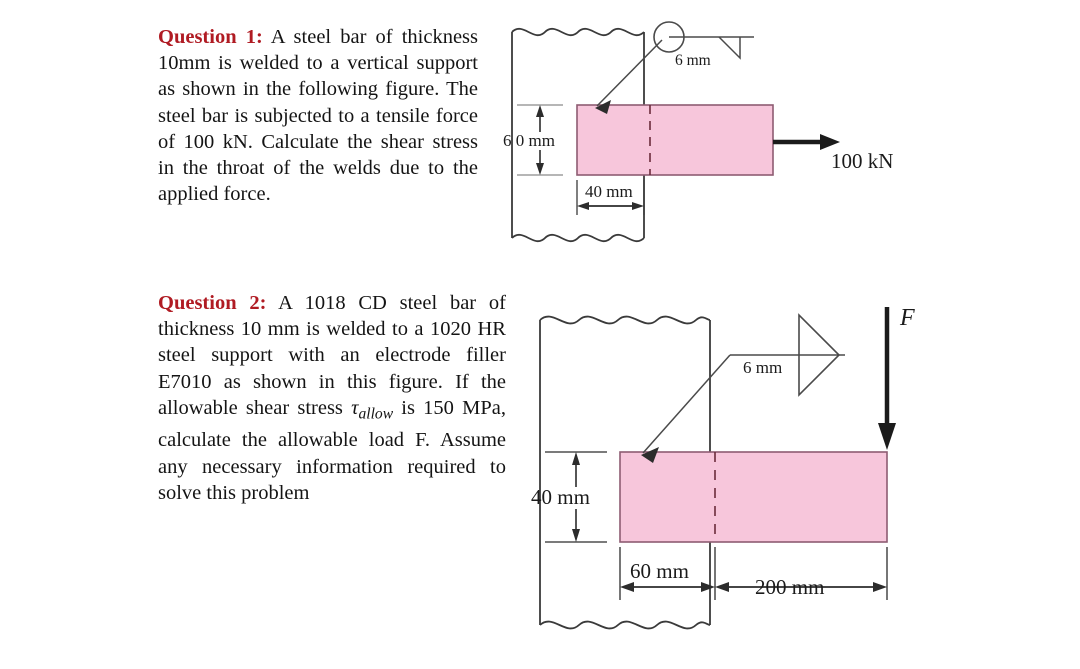  Describe the element at coordinates (862, 161) in the screenshot. I see `figure-1-force-label: 100 kN` at that location.